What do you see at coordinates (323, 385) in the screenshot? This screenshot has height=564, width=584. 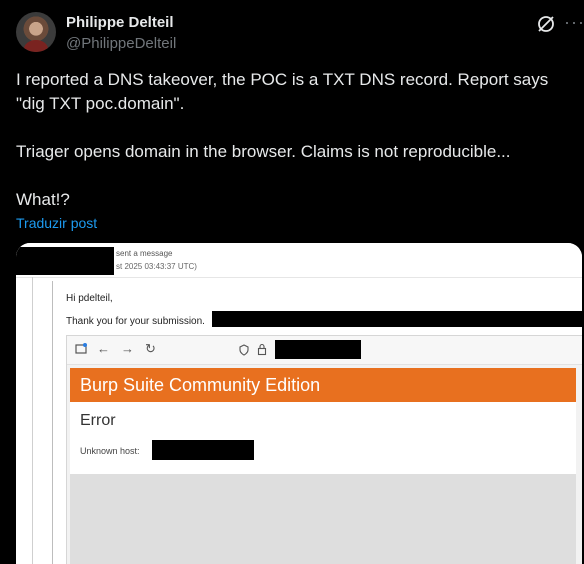 I see `burp-banner: Burp Suite Community Edition` at bounding box center [323, 385].